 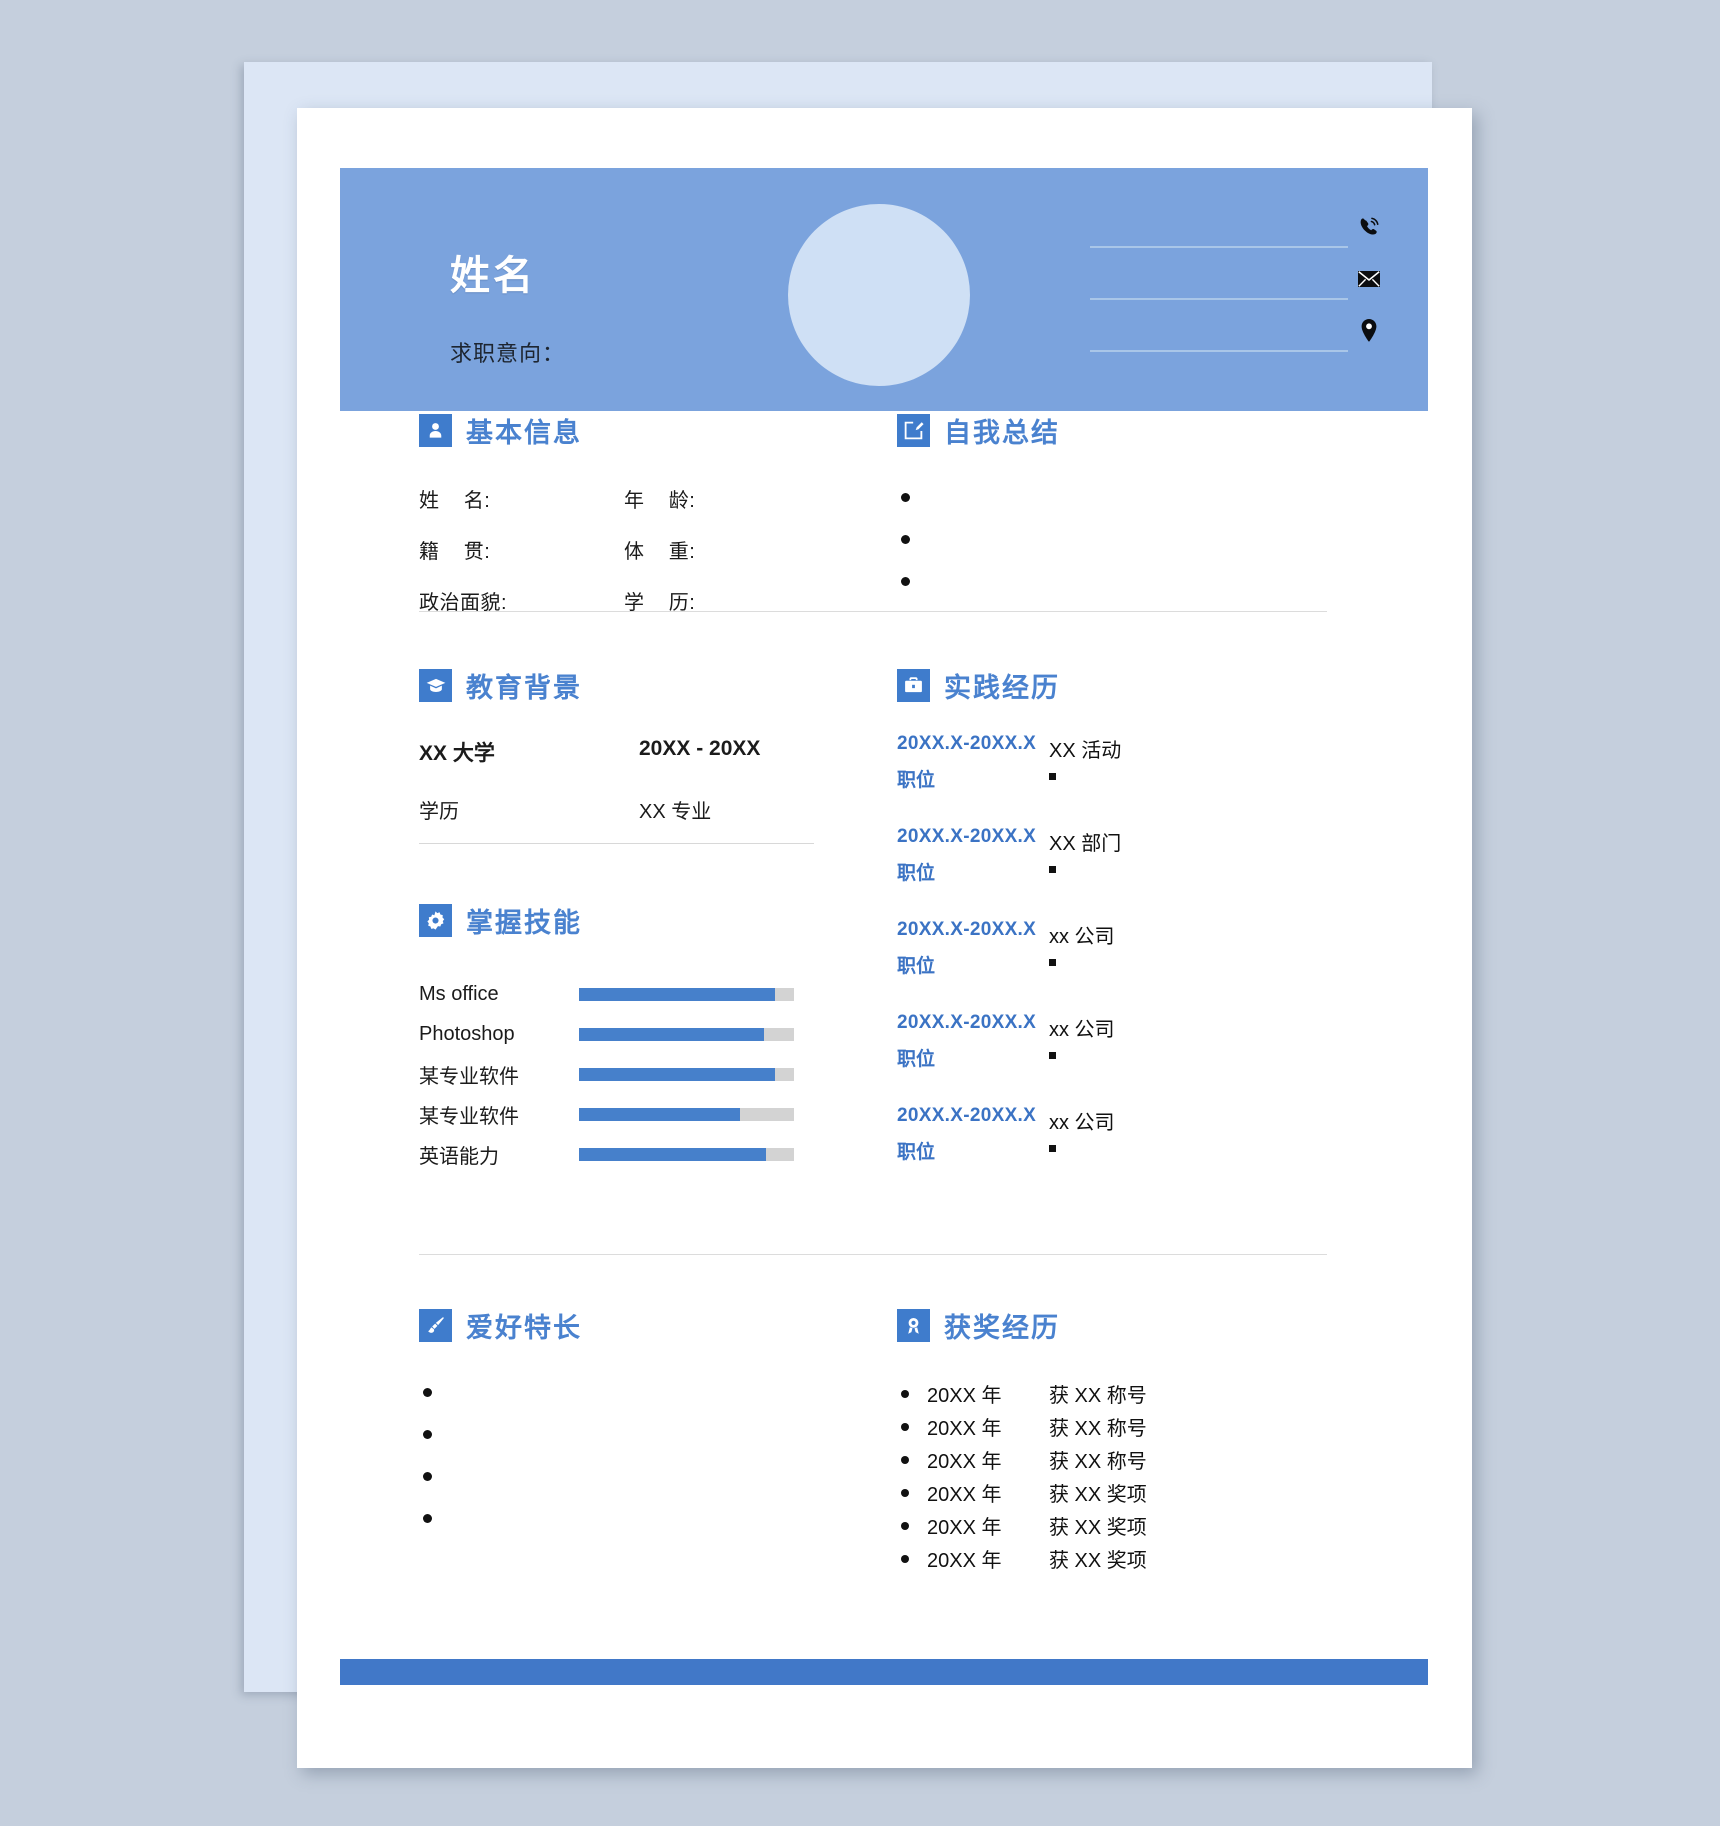 What do you see at coordinates (1085, 844) in the screenshot?
I see `experience-org: XX 部门` at bounding box center [1085, 844].